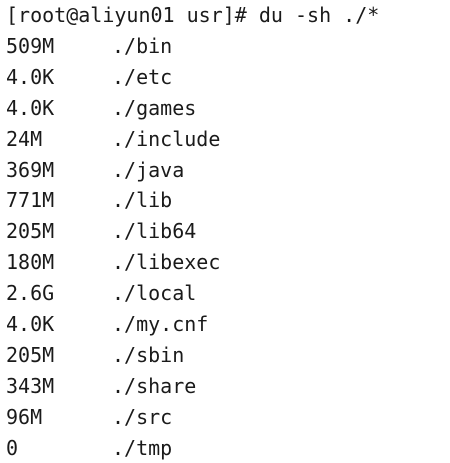 The height and width of the screenshot is (463, 450). Describe the element at coordinates (24, 138) in the screenshot. I see `size-value: 24M` at that location.